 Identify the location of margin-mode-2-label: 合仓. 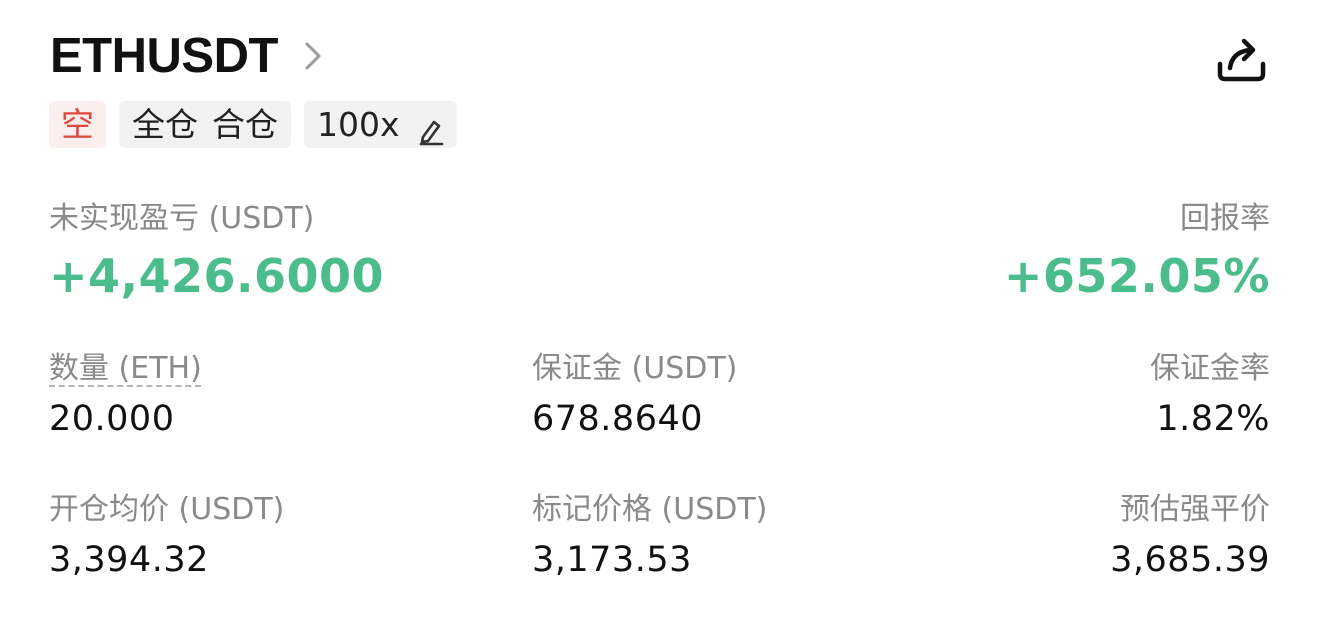
(245, 124).